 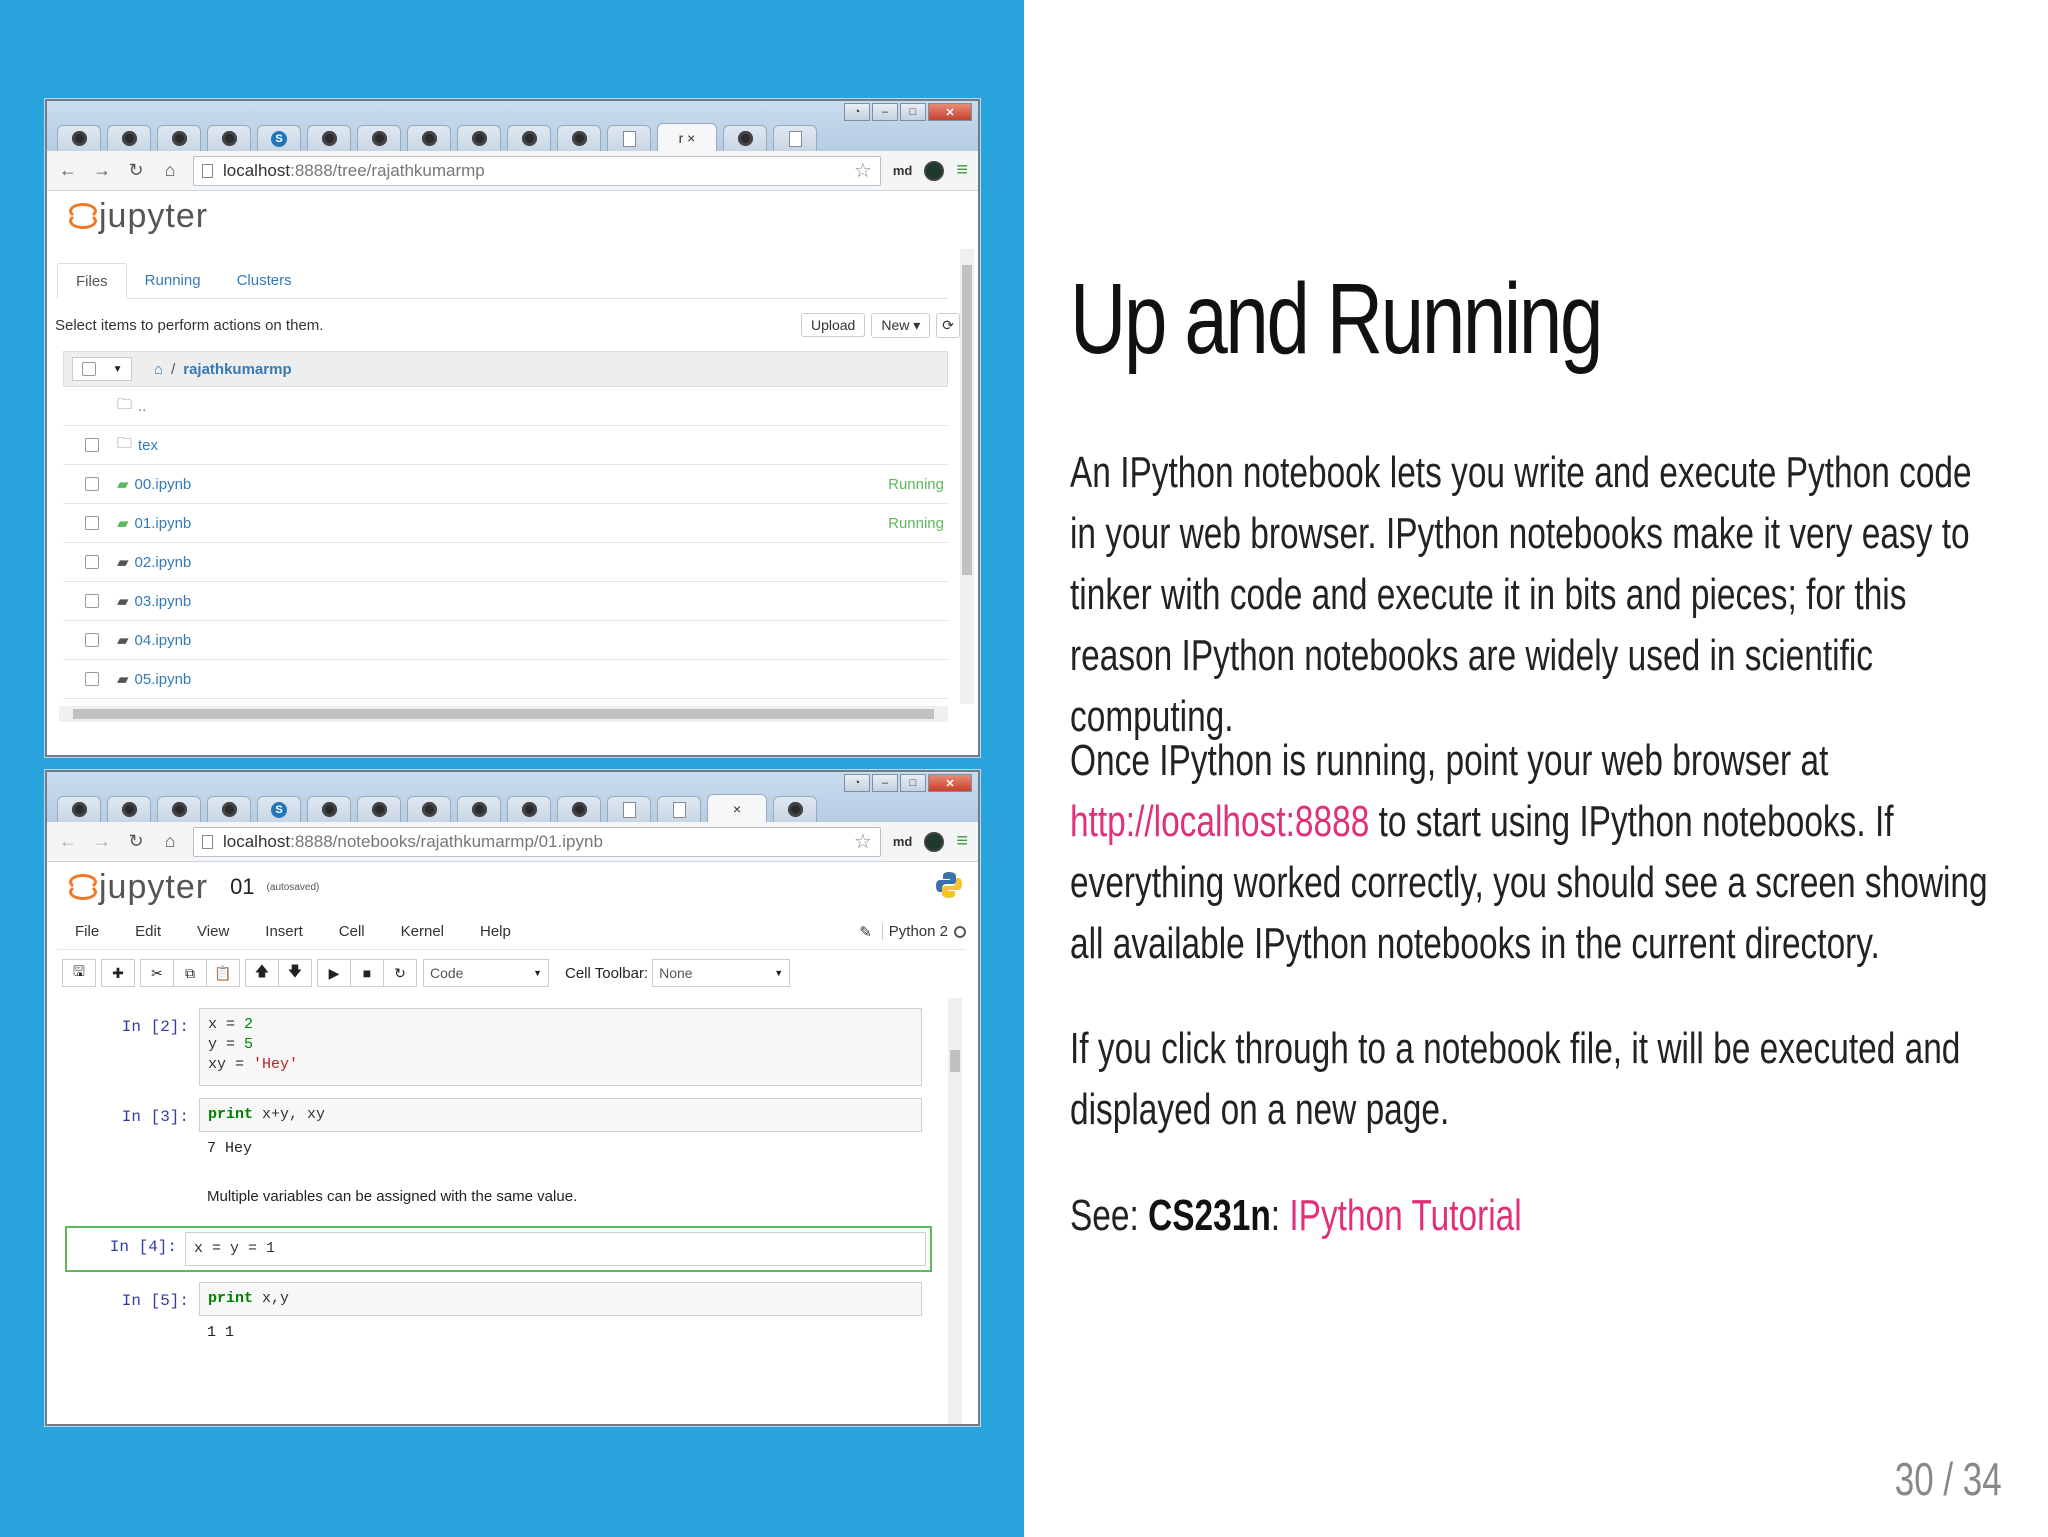 I want to click on paste-icon: 📋, so click(x=223, y=973).